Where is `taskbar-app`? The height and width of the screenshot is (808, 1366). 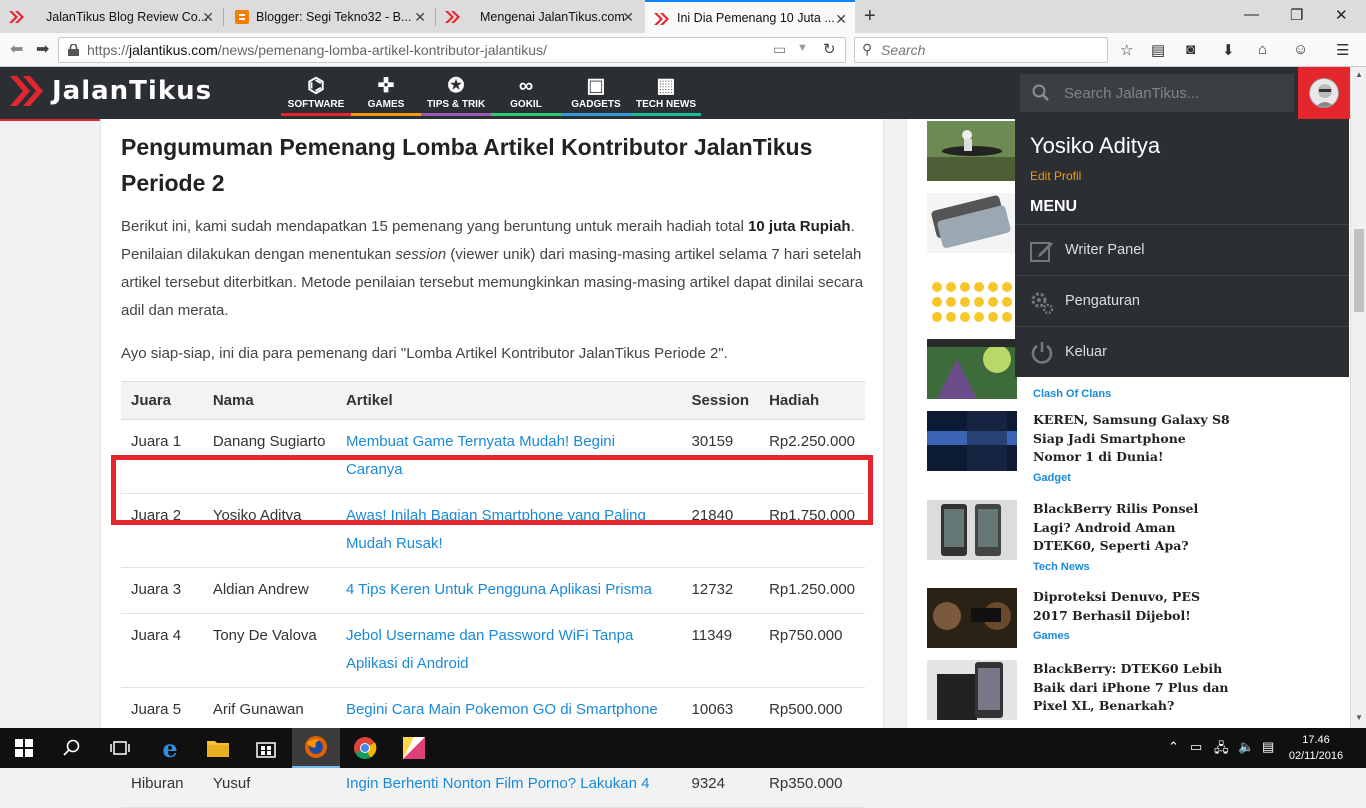
taskbar-app is located at coordinates (414, 748).